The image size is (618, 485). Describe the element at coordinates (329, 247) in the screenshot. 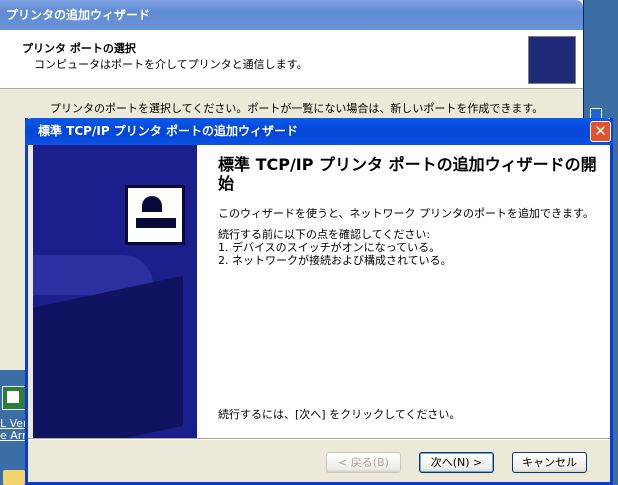

I see `checklist-item: 1. デバイスのスイッチがオンになっている。` at that location.